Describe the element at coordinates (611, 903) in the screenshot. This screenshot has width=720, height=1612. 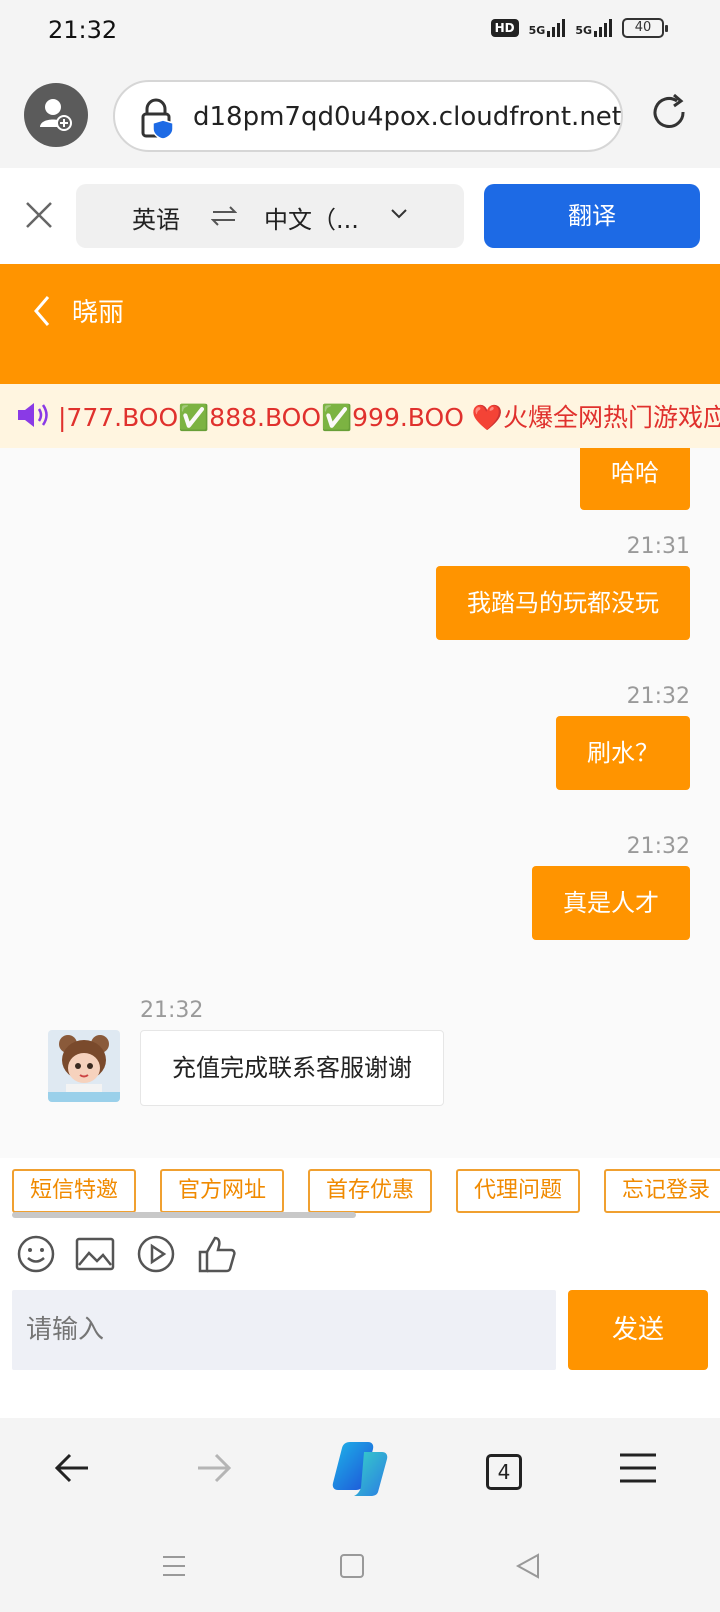
I see `message-bubble: 真是人才` at that location.